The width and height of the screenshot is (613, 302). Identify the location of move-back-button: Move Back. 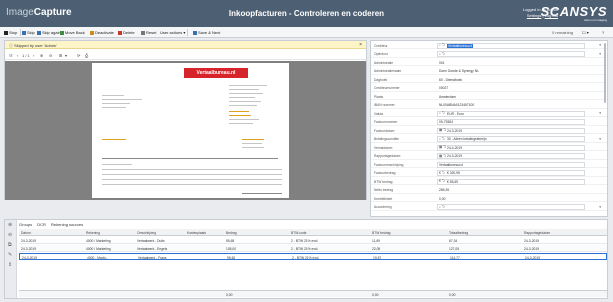
(72, 32).